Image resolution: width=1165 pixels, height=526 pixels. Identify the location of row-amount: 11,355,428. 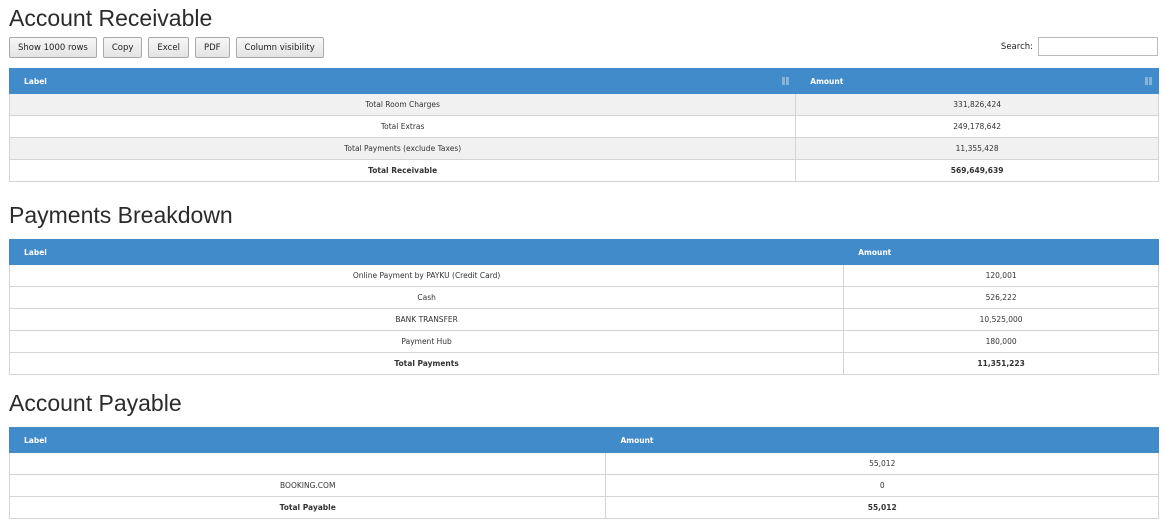
(977, 148).